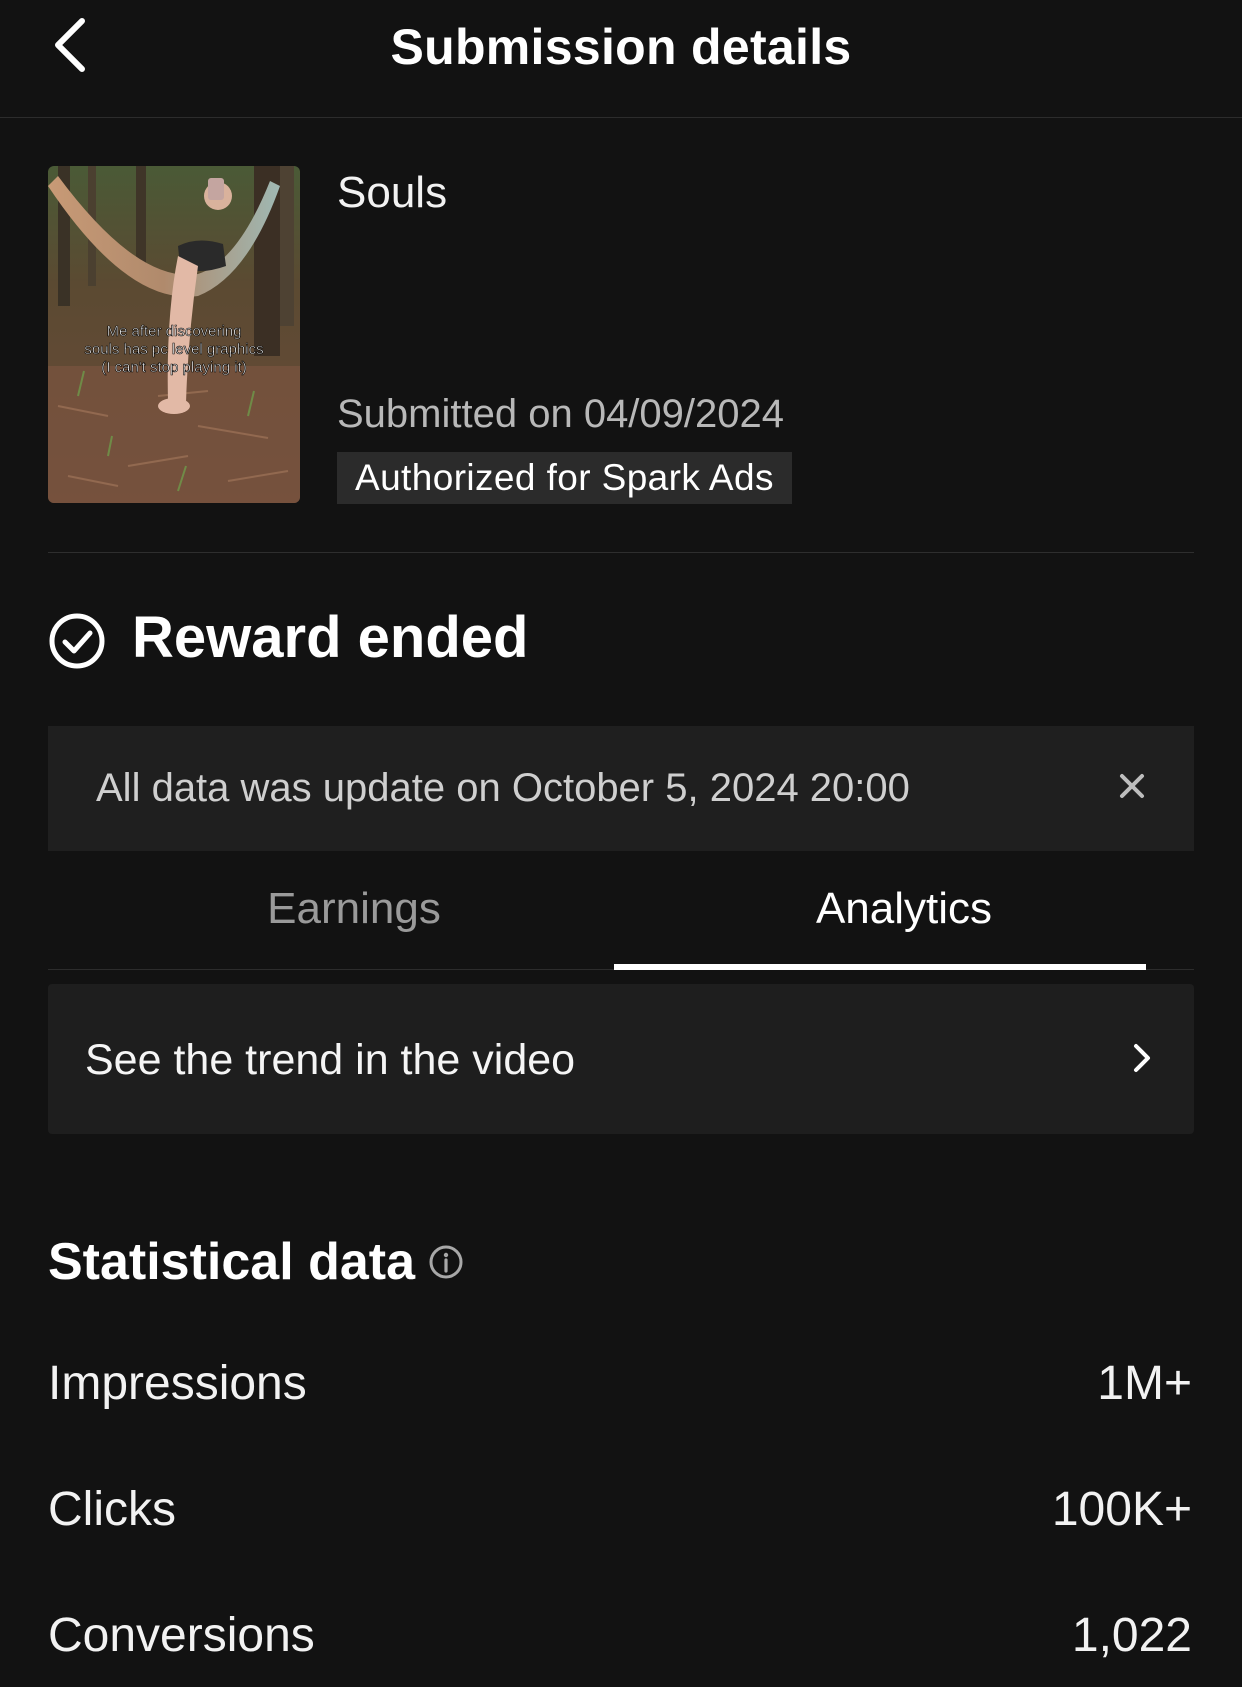 The width and height of the screenshot is (1242, 1687). Describe the element at coordinates (181, 1635) in the screenshot. I see `conversions-label: Conversions` at that location.